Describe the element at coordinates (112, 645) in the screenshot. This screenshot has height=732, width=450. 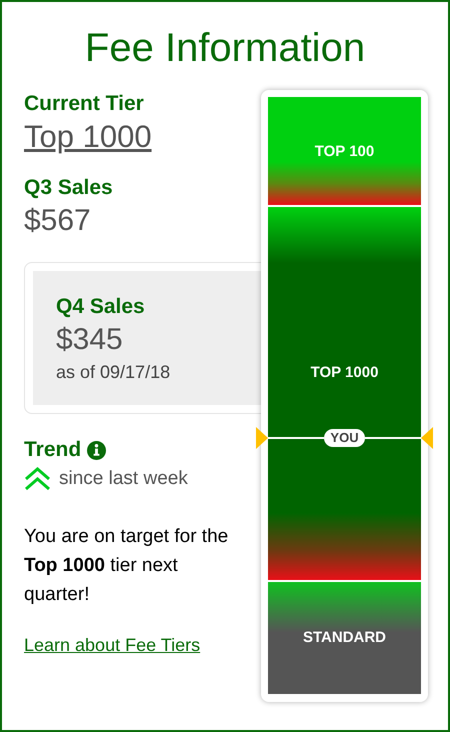
I see `fee-tiers-link: Learn about Fee Tiers` at that location.